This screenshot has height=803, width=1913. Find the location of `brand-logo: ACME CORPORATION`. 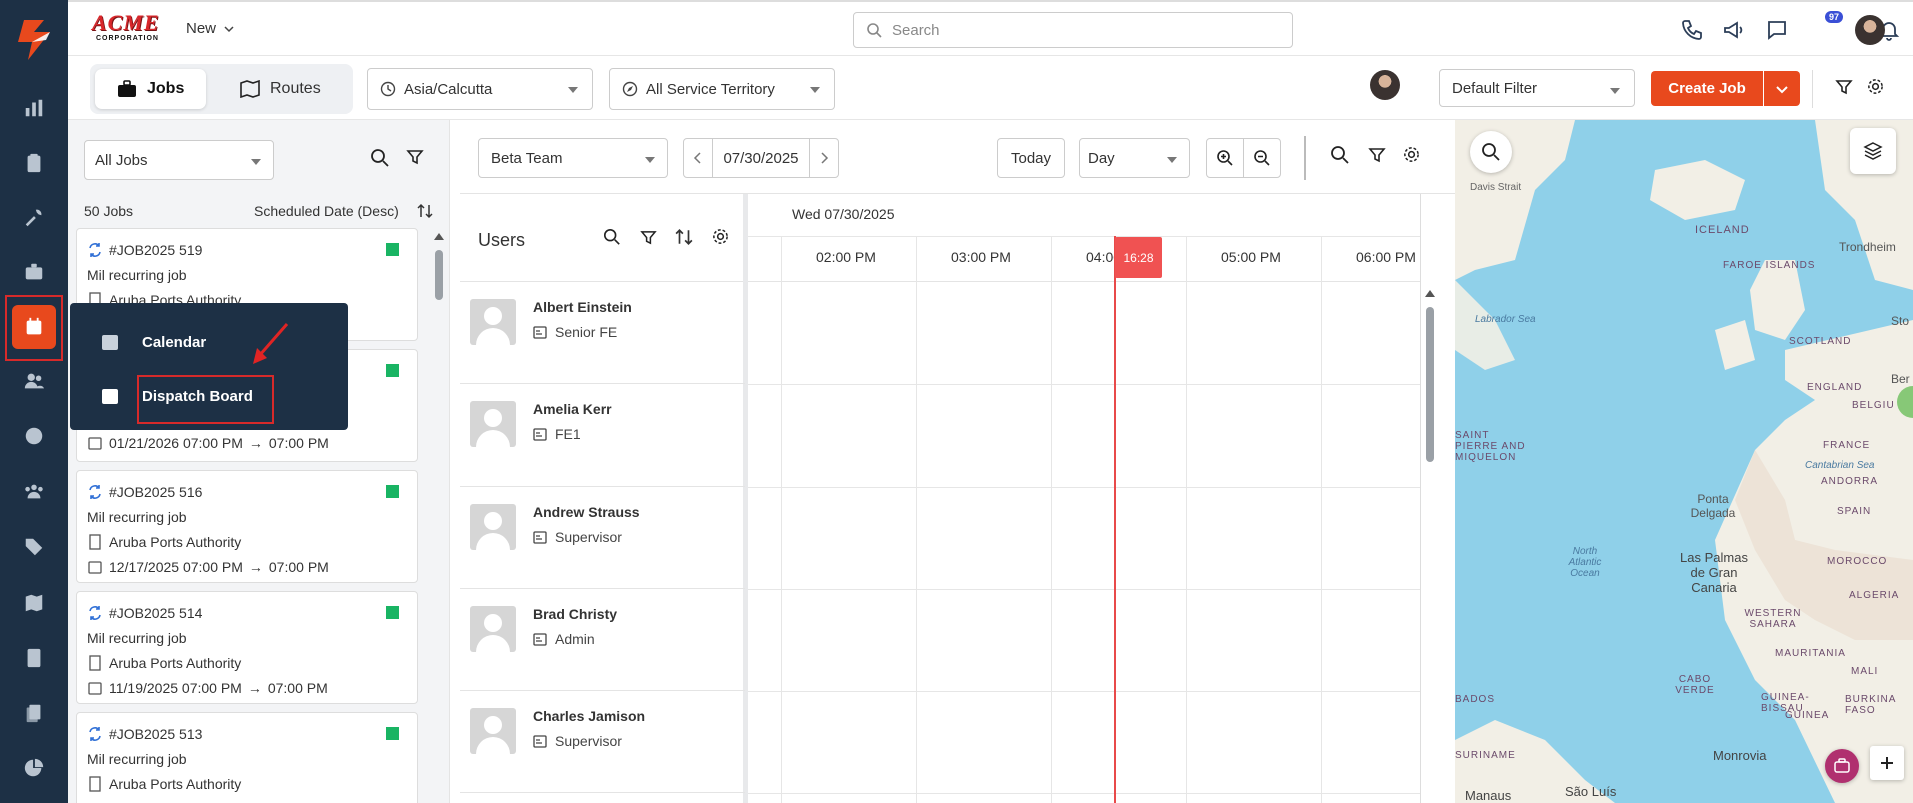

brand-logo: ACME CORPORATION is located at coordinates (128, 29).